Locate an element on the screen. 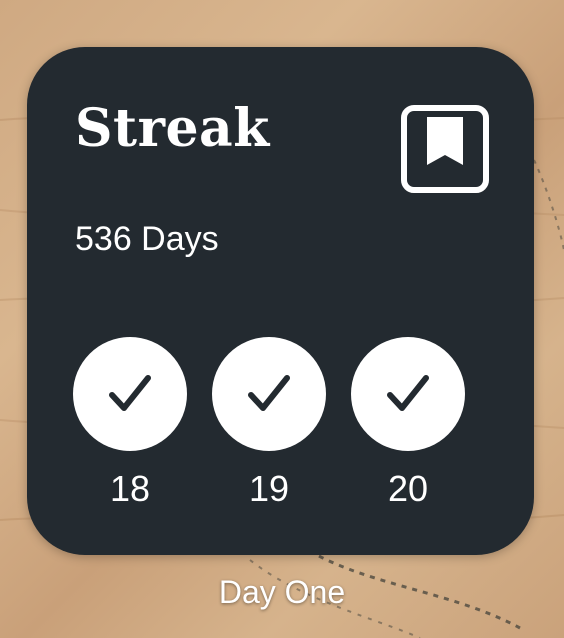 This screenshot has width=564, height=638. streak-day-18: 18 is located at coordinates (130, 423).